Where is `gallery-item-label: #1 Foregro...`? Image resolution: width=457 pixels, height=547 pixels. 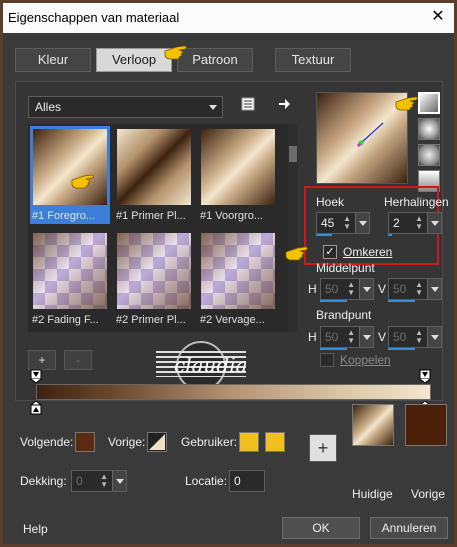 gallery-item-label: #1 Foregro... is located at coordinates (63, 216).